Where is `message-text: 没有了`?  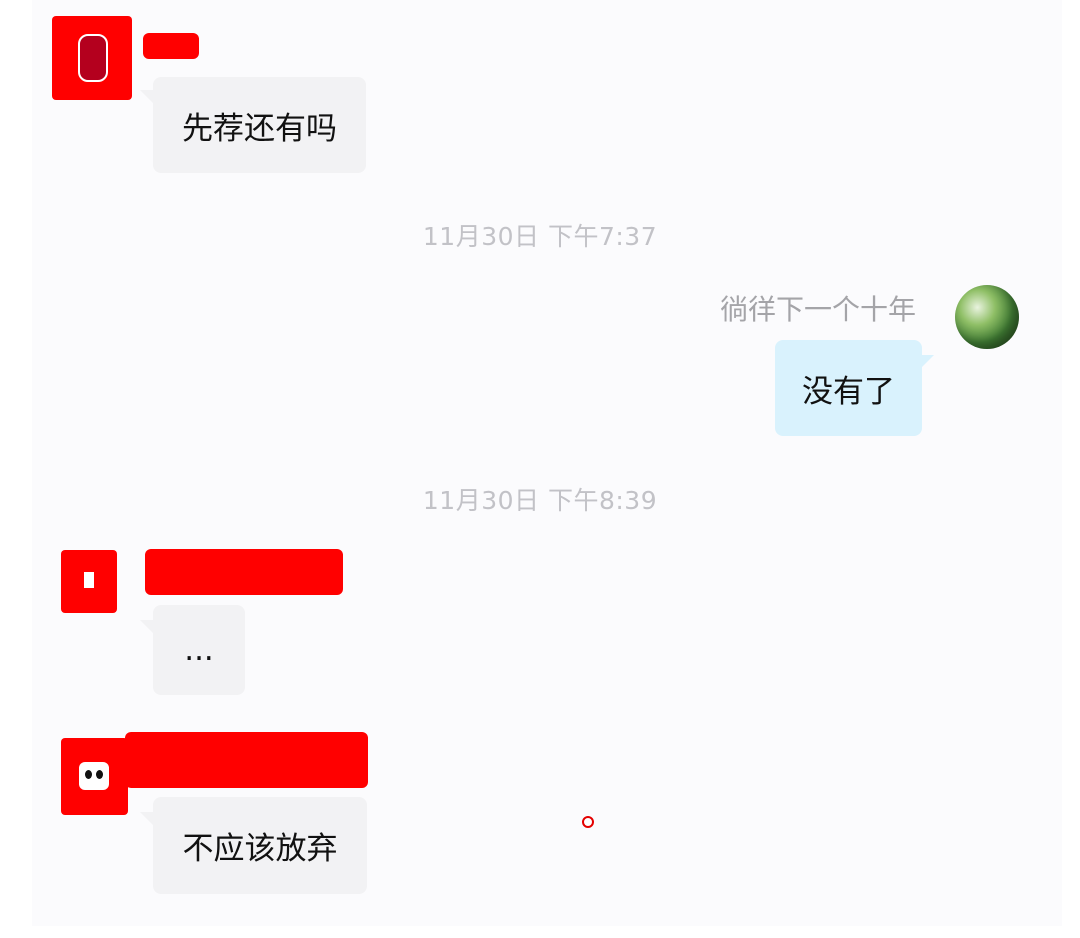
message-text: 没有了 is located at coordinates (848, 391).